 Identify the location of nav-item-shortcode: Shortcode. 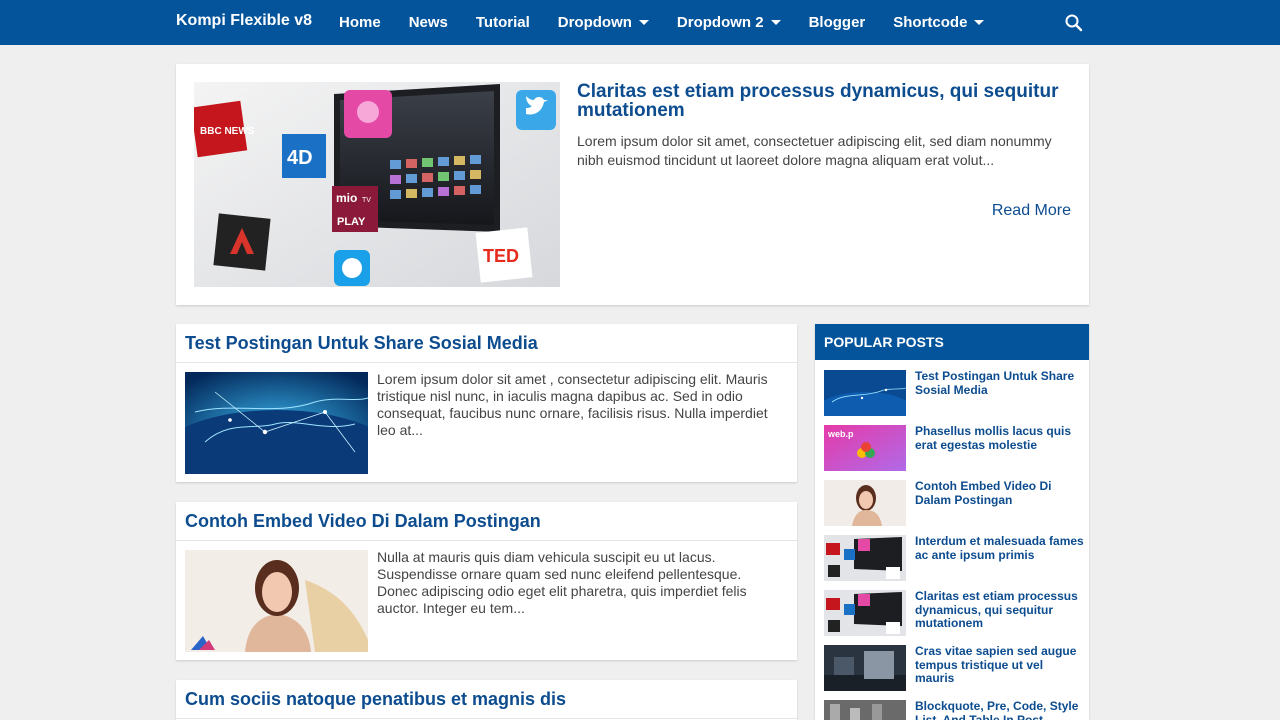
(938, 22).